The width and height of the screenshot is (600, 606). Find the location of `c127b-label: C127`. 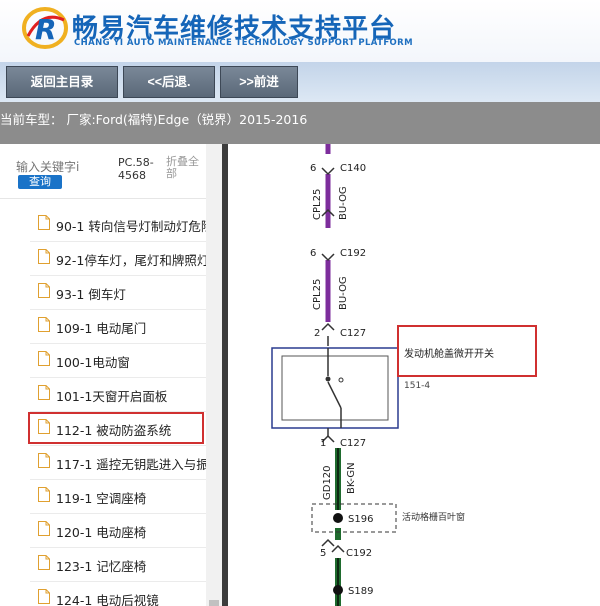

c127b-label: C127 is located at coordinates (353, 443).